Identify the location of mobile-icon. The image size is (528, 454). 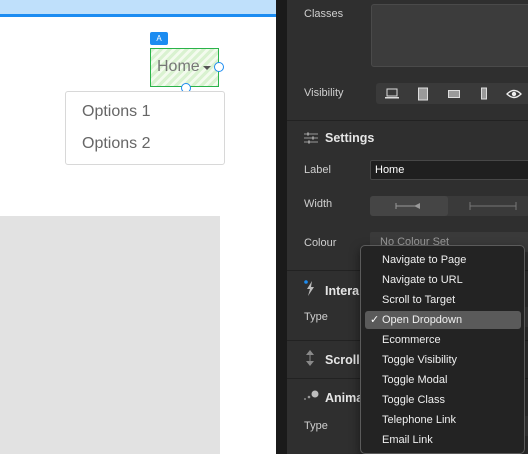
(483, 93).